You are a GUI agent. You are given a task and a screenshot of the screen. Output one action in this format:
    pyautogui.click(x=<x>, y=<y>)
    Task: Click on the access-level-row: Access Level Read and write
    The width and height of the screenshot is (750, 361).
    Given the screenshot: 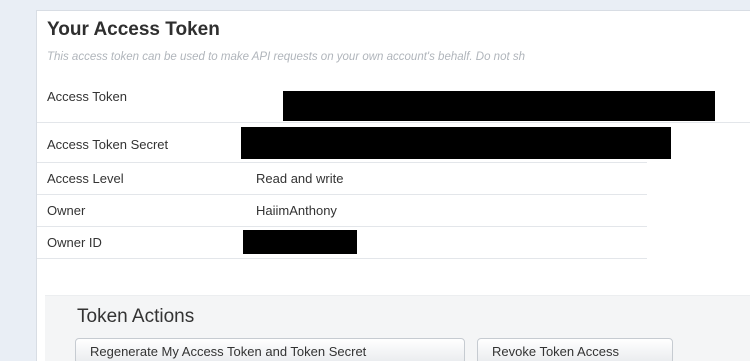 What is the action you would take?
    pyautogui.click(x=342, y=178)
    